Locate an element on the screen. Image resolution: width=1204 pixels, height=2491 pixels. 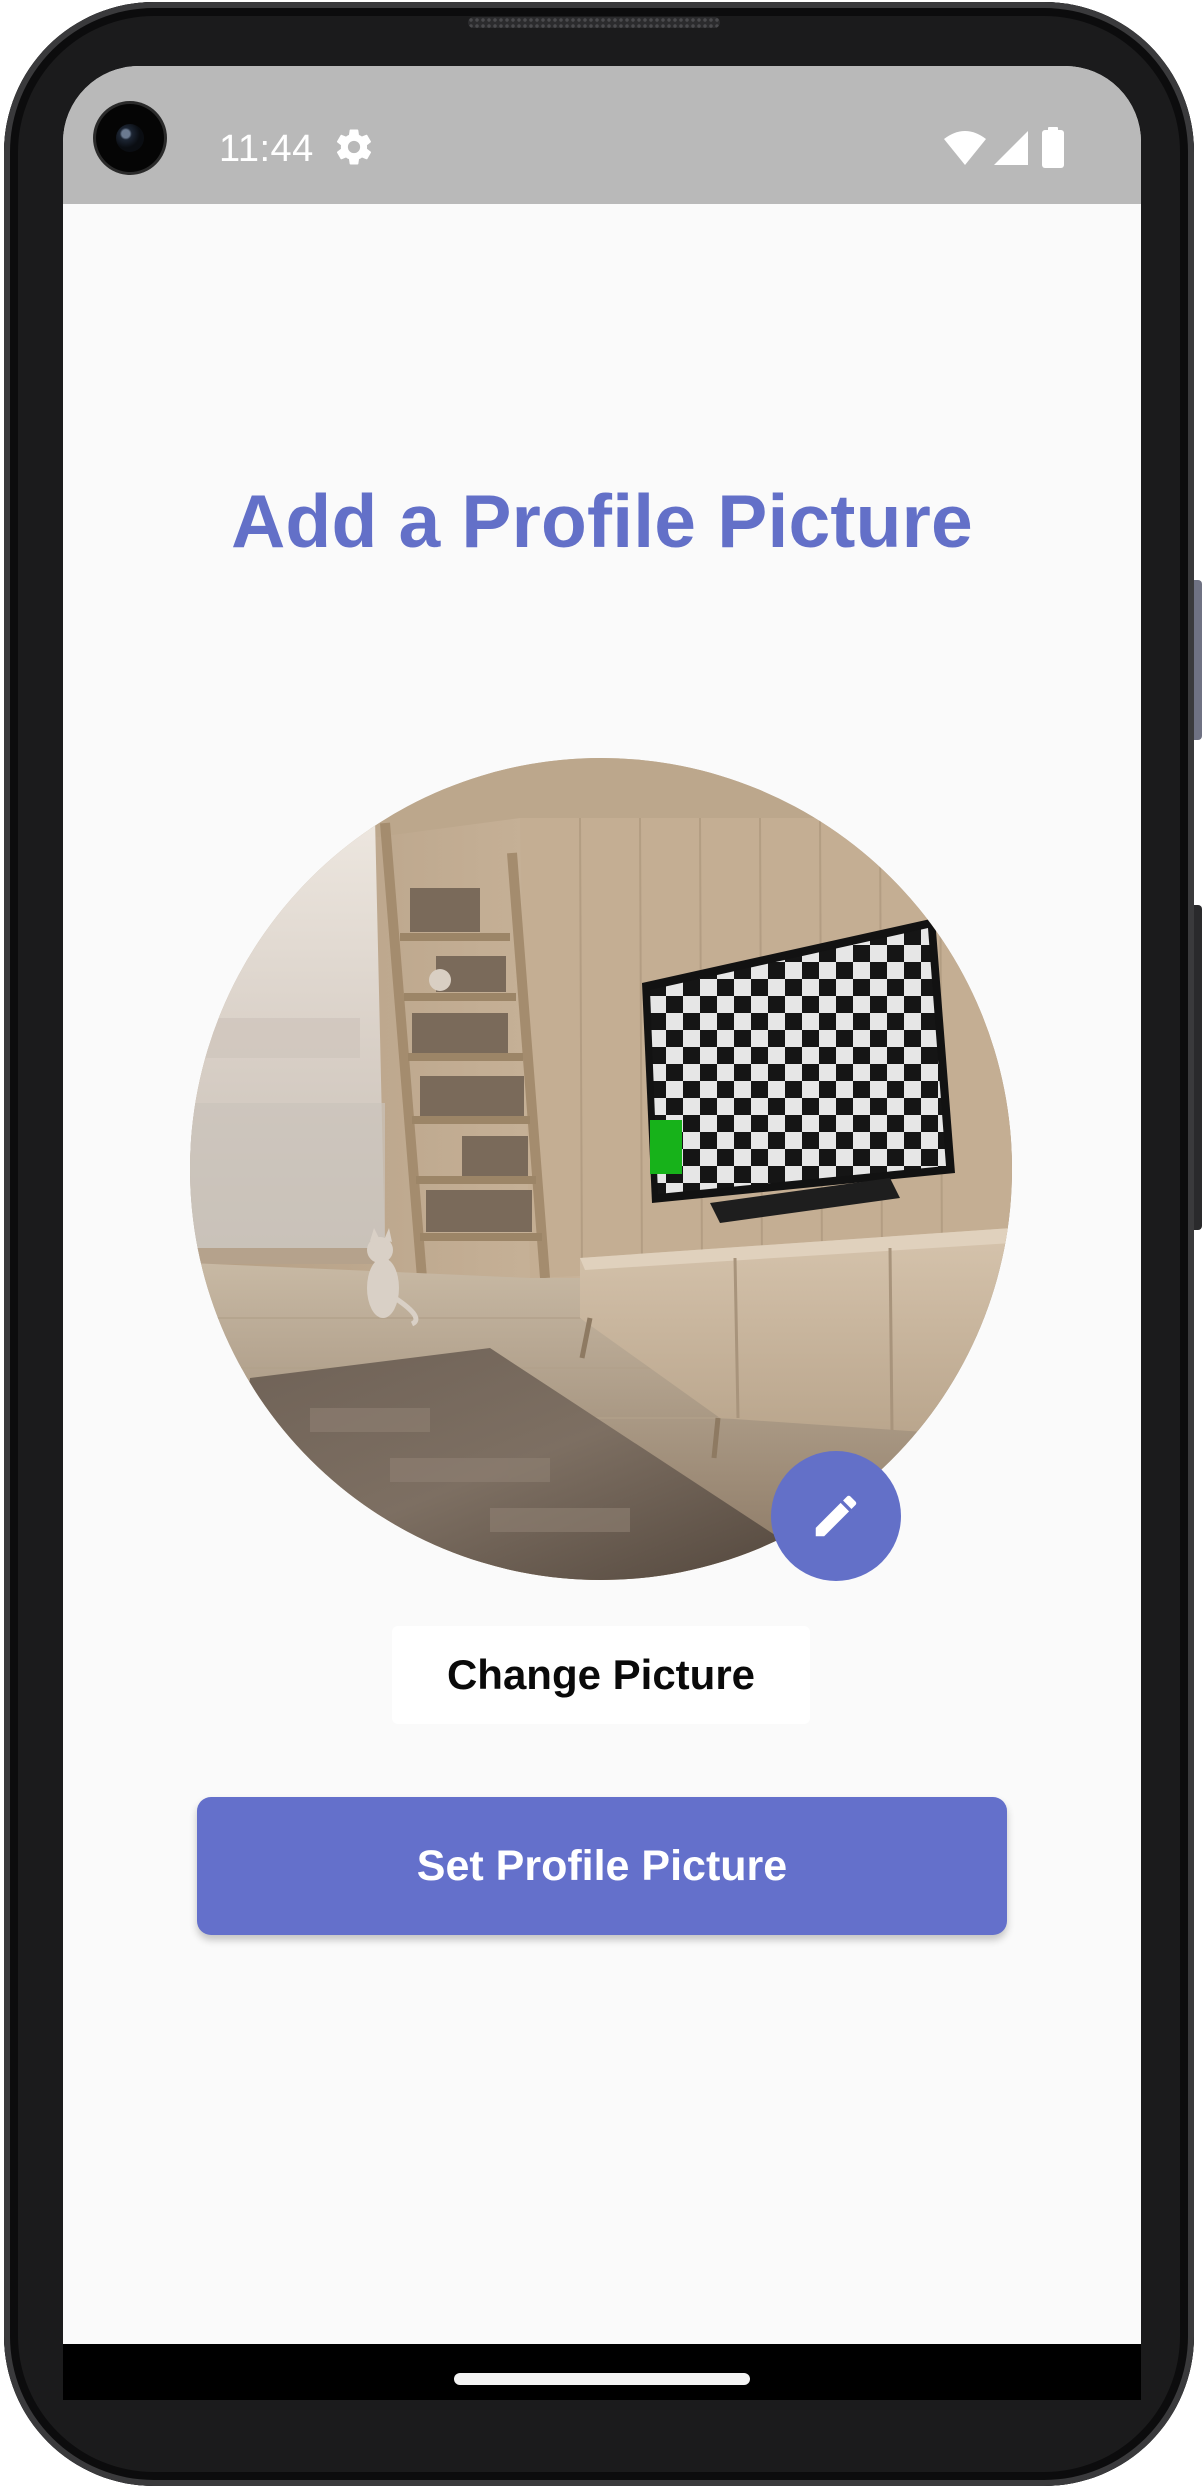
status-time: 11:44 is located at coordinates (266, 149).